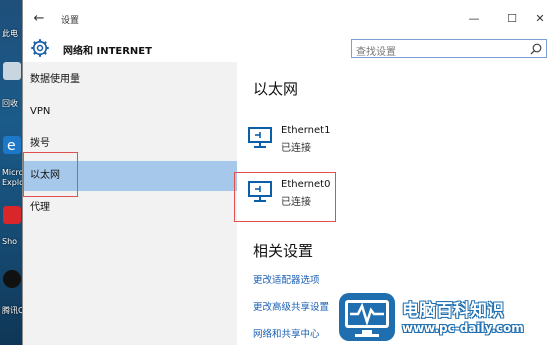 The width and height of the screenshot is (554, 345). Describe the element at coordinates (474, 19) in the screenshot. I see `minimize-button: —` at that location.